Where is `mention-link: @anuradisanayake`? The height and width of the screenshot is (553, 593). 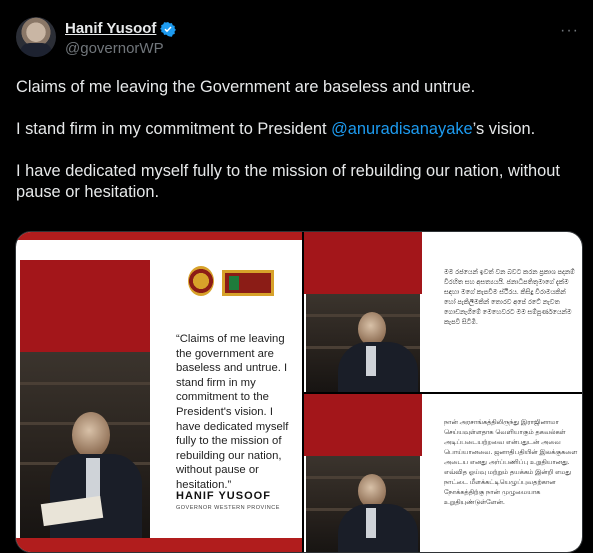 mention-link: @anuradisanayake is located at coordinates (401, 129).